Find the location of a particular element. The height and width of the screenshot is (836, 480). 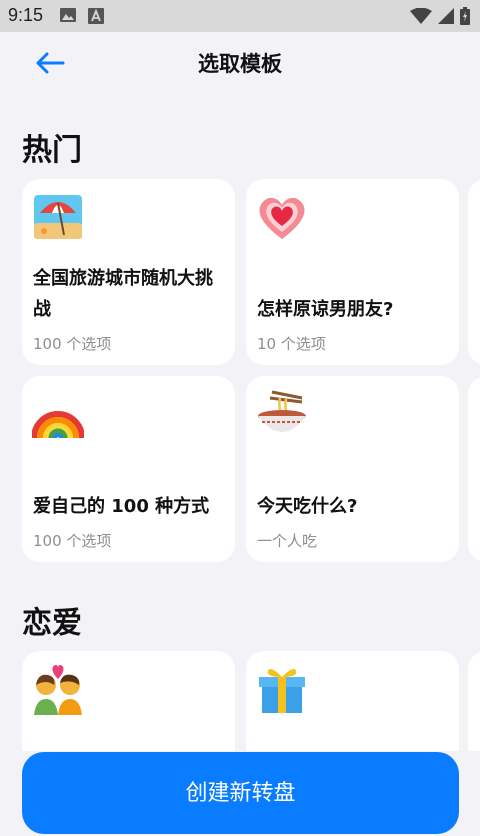

template-card: 今天吃什么? 一个人吃 is located at coordinates (352, 469).